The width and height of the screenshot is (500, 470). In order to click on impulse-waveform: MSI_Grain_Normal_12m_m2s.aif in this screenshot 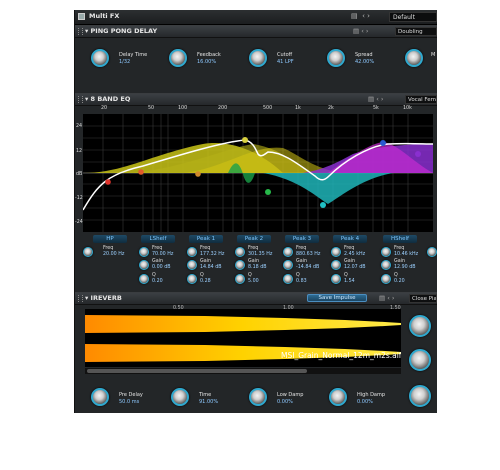, I will do `click(243, 338)`.